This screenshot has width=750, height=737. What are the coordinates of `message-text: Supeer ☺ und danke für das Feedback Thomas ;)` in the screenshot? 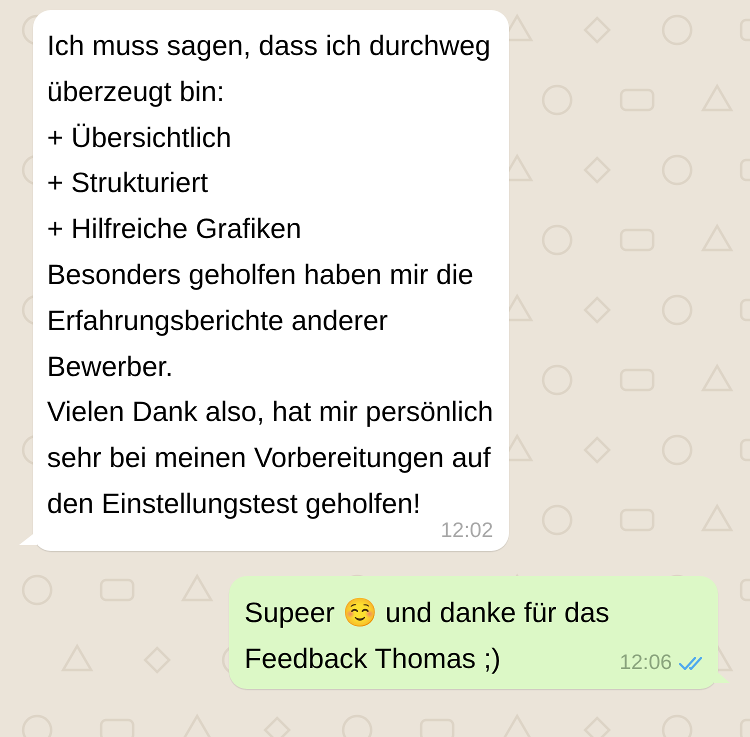 It's located at (427, 636).